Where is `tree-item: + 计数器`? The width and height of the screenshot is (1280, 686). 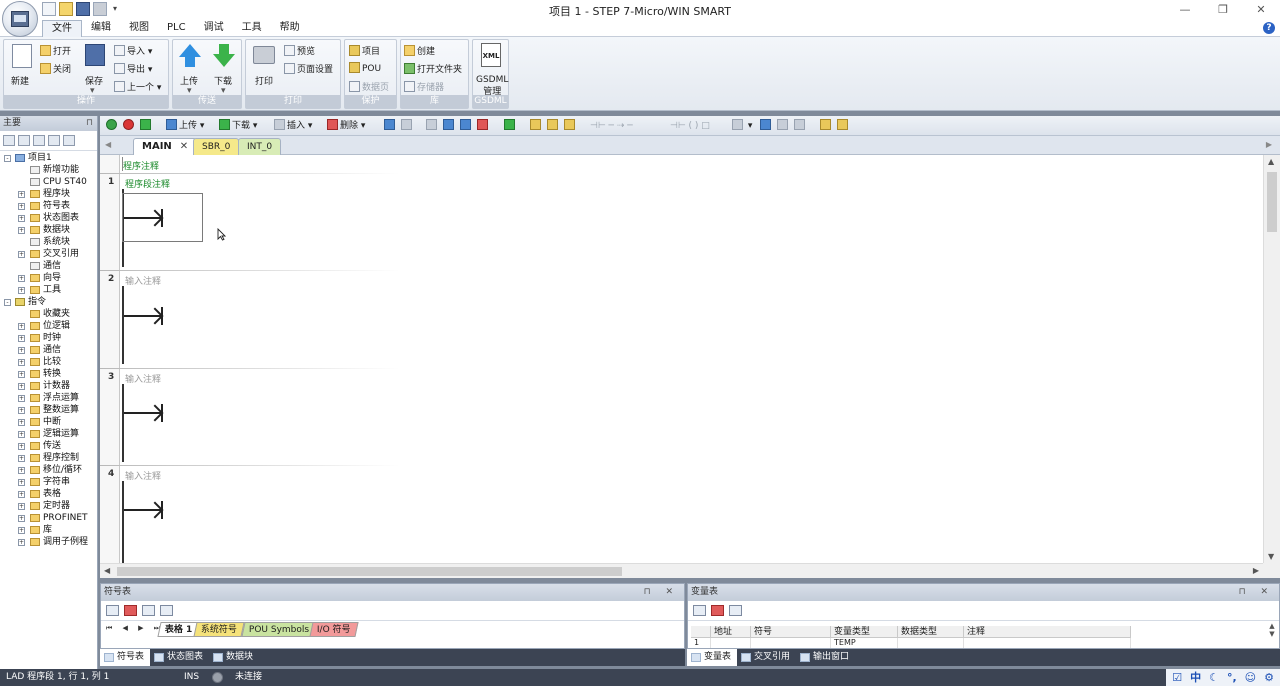 tree-item: + 计数器 is located at coordinates (48, 386).